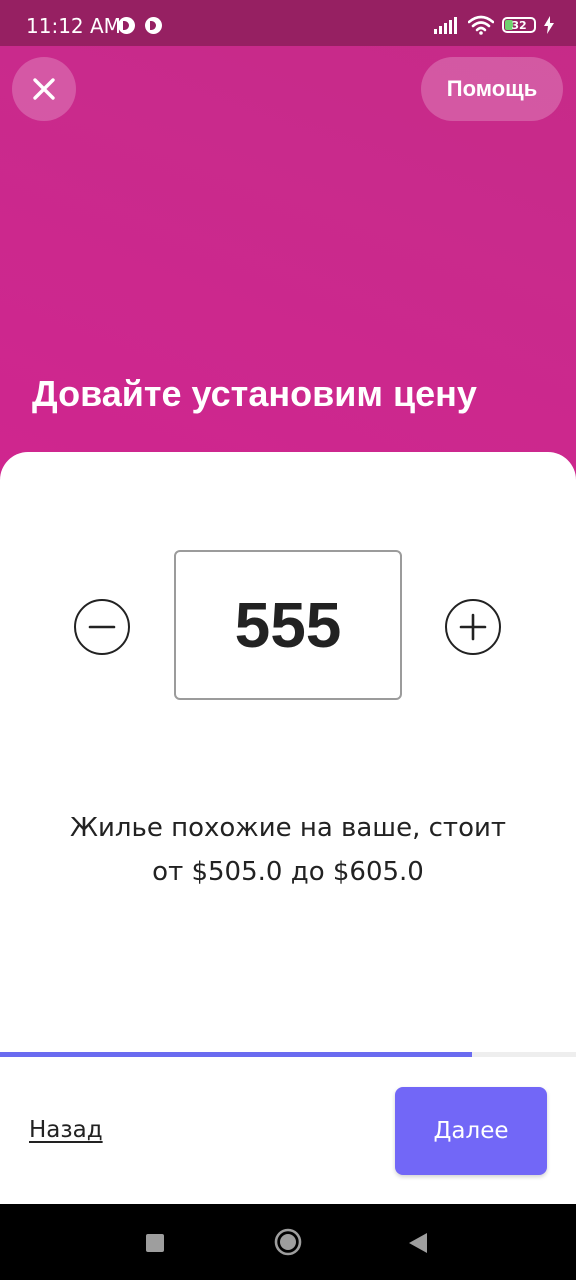  I want to click on recent-apps-icon, so click(155, 1243).